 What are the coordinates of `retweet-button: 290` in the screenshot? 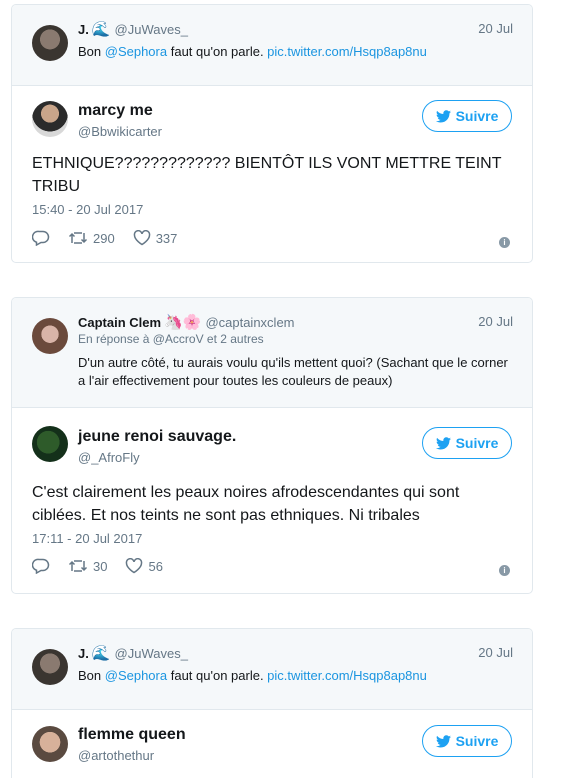 It's located at (91, 238).